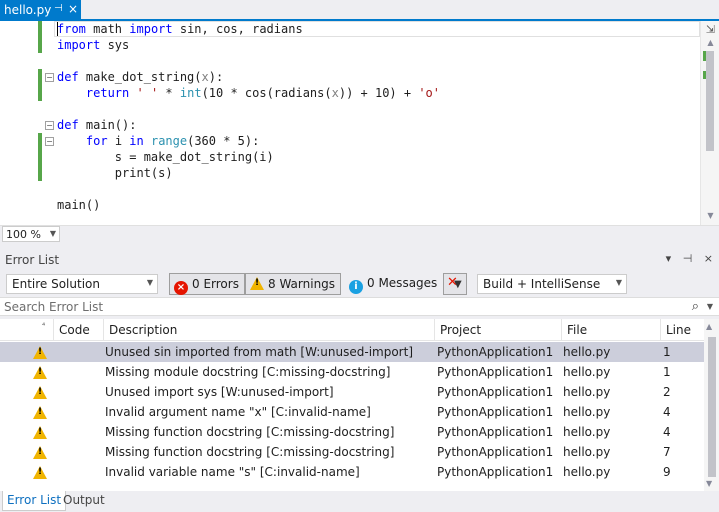 The image size is (719, 512). What do you see at coordinates (147, 93) in the screenshot?
I see `code-token: ' '` at bounding box center [147, 93].